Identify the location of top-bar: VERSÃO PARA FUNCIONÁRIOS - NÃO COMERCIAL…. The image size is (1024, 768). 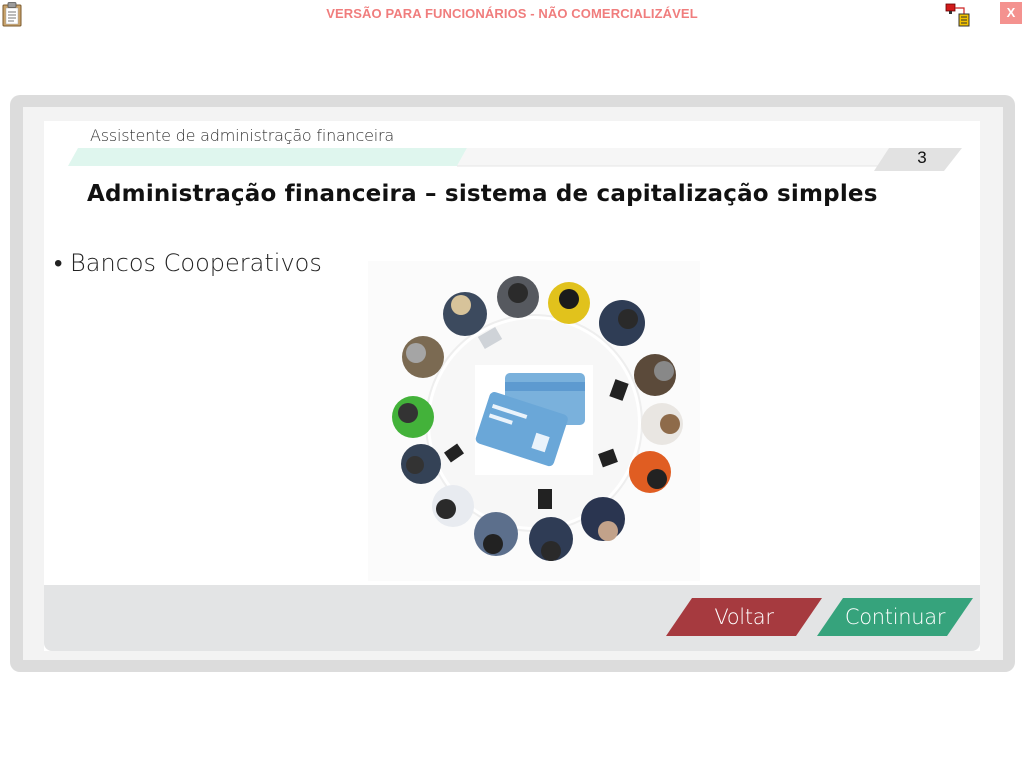
(512, 15).